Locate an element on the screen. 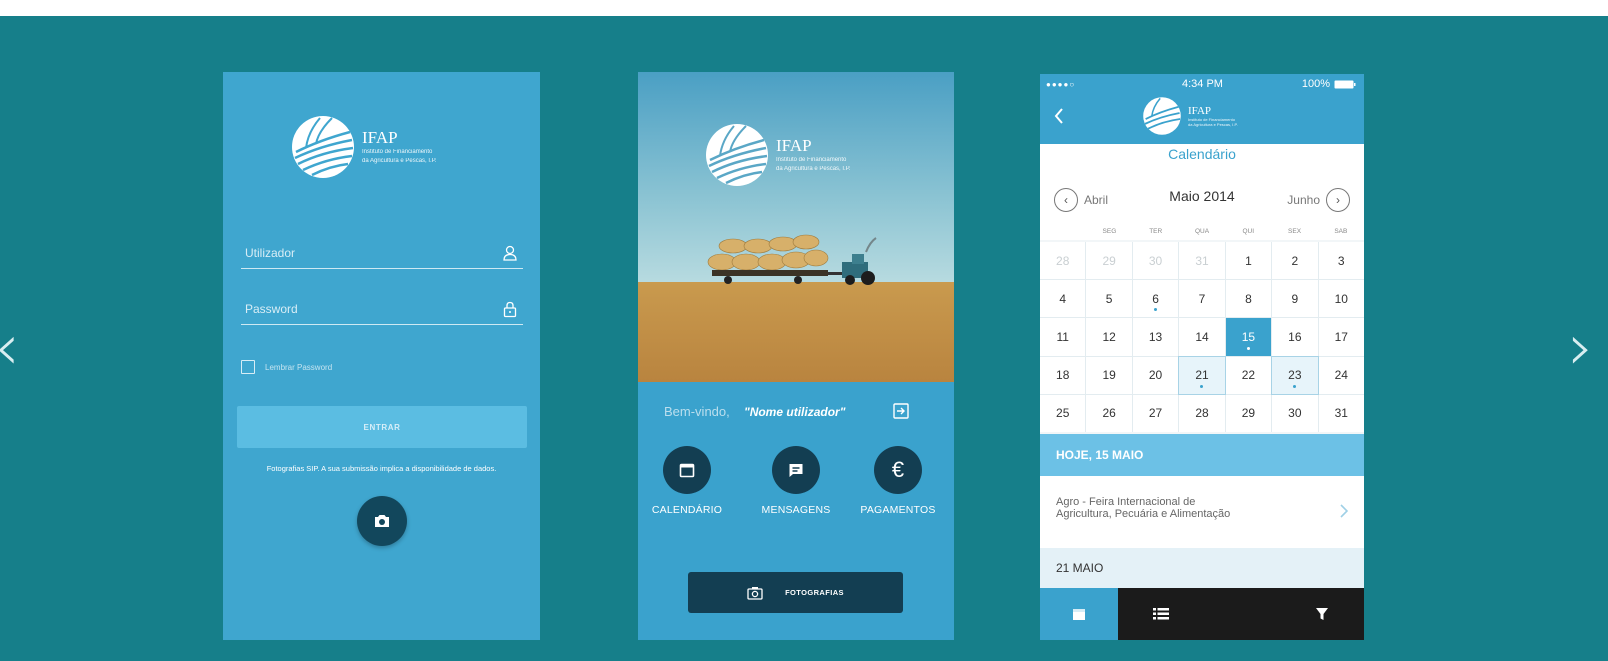 The width and height of the screenshot is (1608, 661). calendar-title-bar: Calendário is located at coordinates (1202, 156).